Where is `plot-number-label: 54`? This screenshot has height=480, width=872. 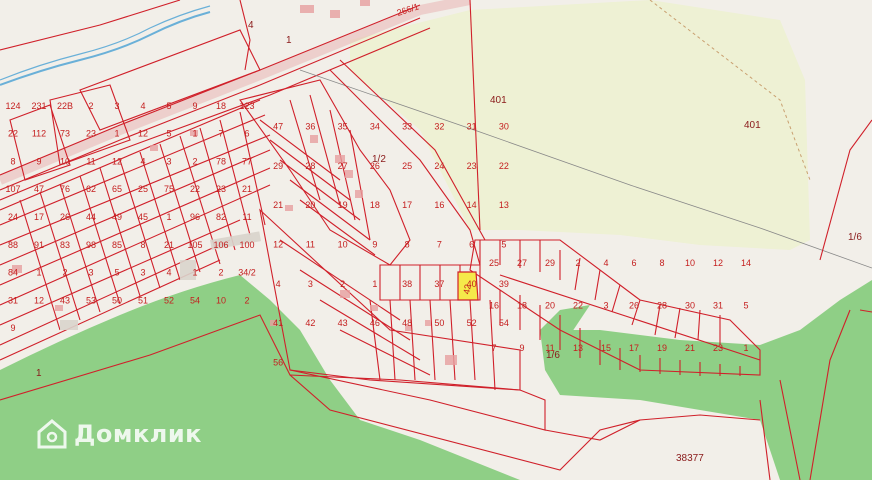 plot-number-label: 54 is located at coordinates (195, 300).